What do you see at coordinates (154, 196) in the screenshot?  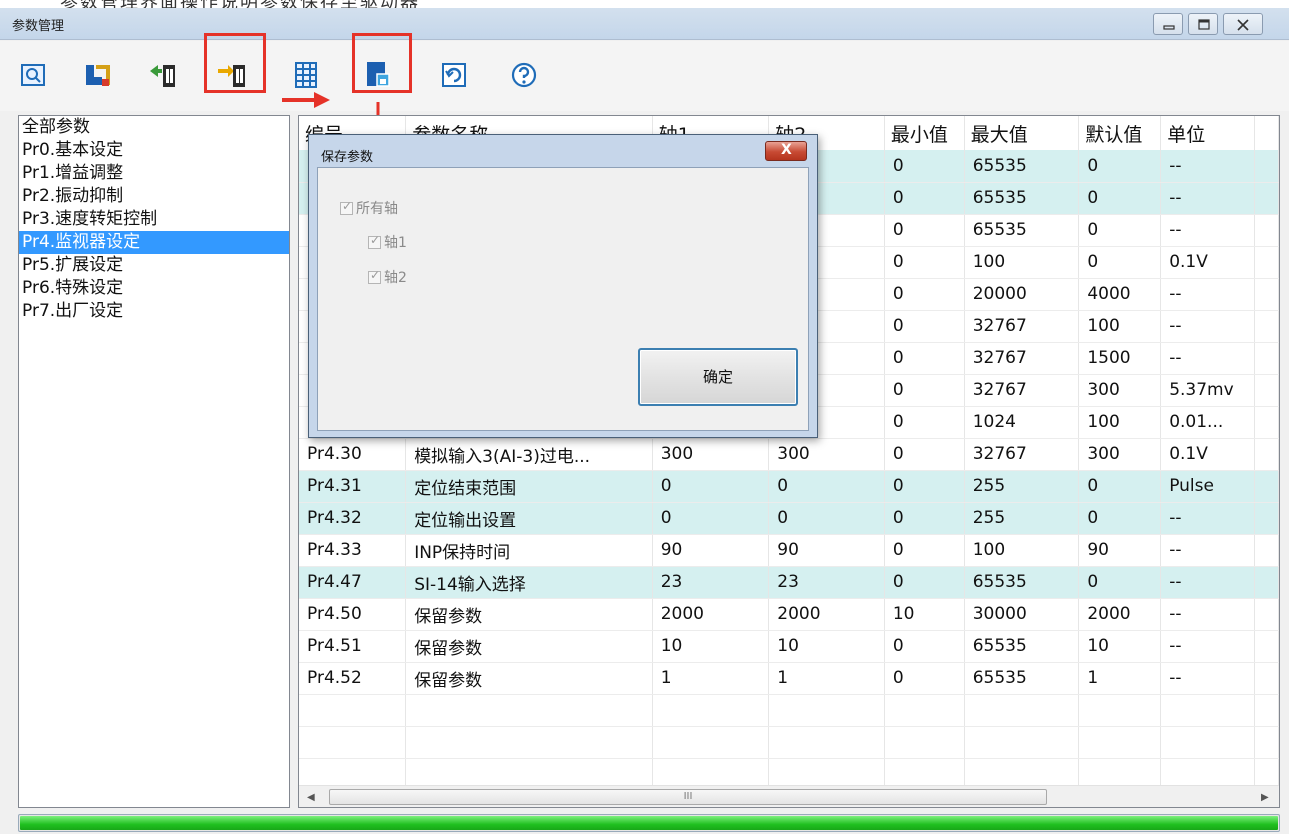 I see `tree-item: Pr2.振动抑制` at bounding box center [154, 196].